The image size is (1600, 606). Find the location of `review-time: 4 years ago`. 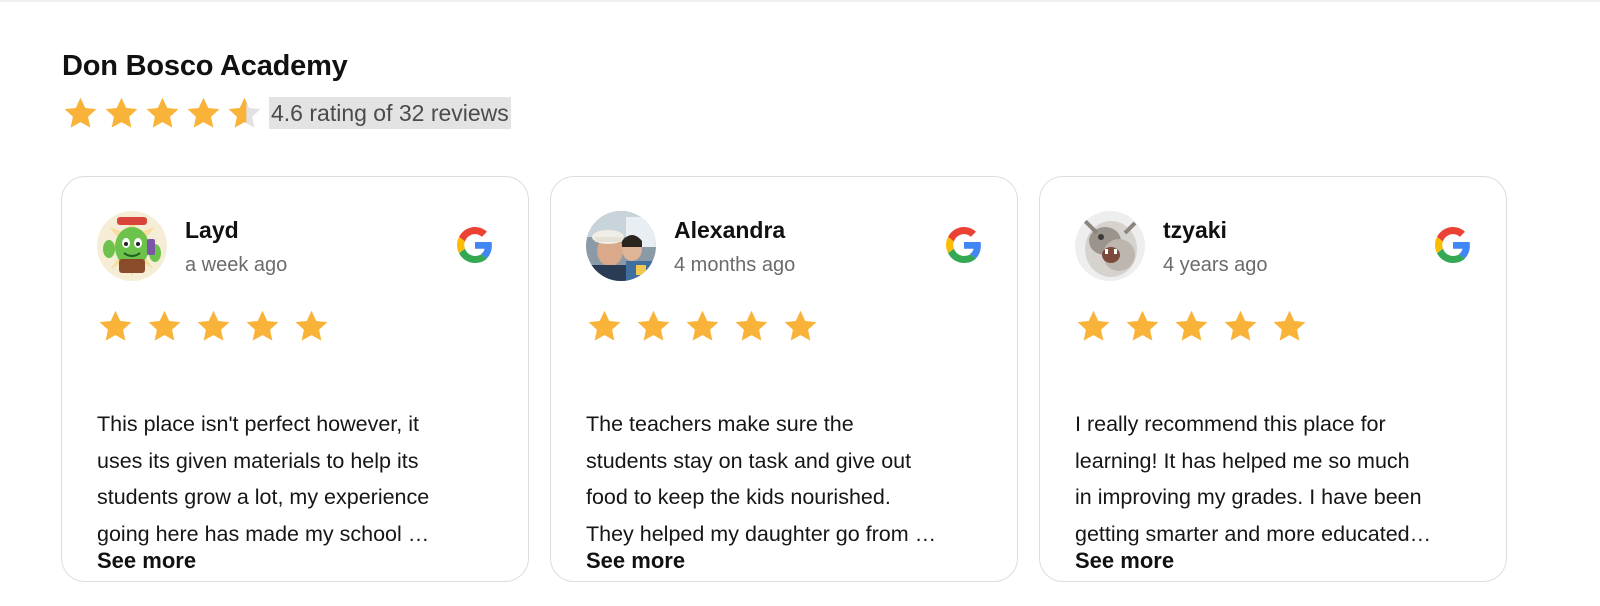

review-time: 4 years ago is located at coordinates (1215, 265).